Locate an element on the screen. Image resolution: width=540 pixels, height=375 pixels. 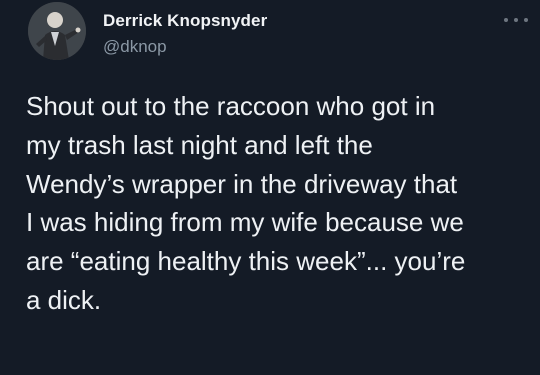
more-options-button is located at coordinates (516, 20).